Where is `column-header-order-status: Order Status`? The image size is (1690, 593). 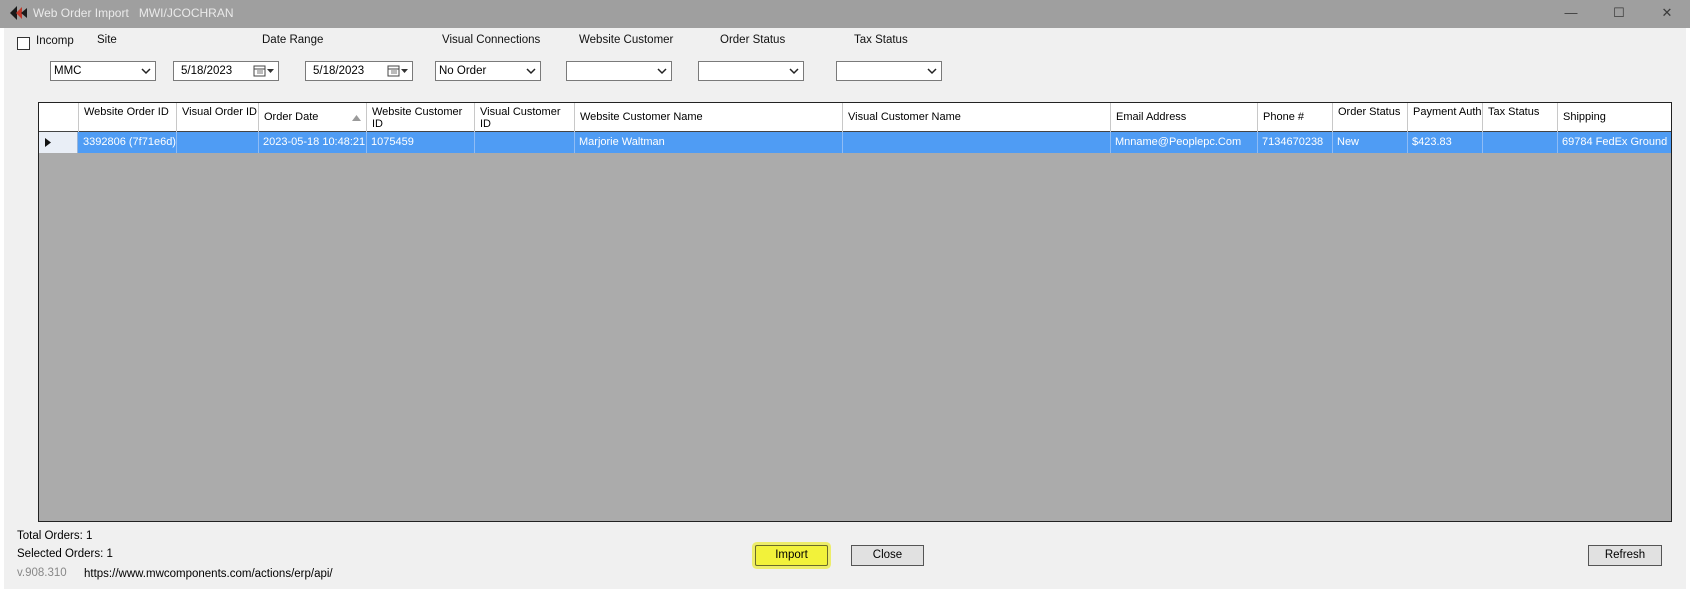 column-header-order-status: Order Status is located at coordinates (1370, 117).